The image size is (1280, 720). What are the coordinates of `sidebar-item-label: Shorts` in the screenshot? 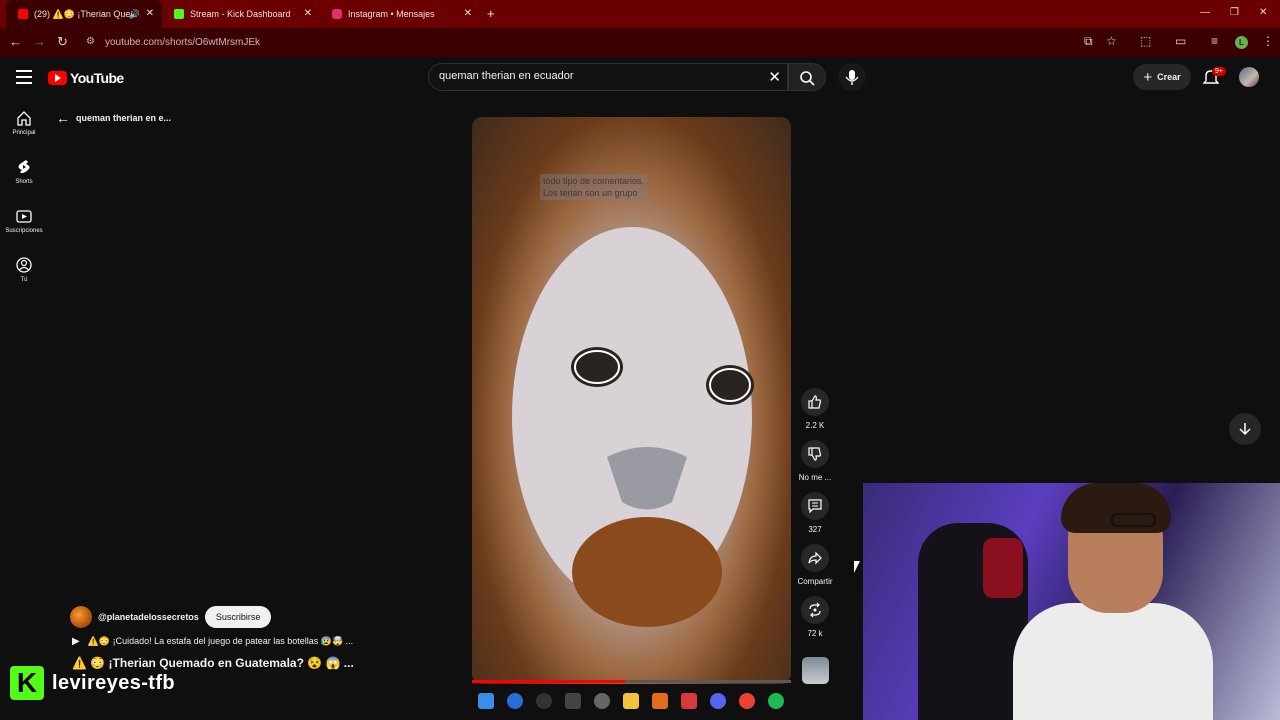 It's located at (24, 182).